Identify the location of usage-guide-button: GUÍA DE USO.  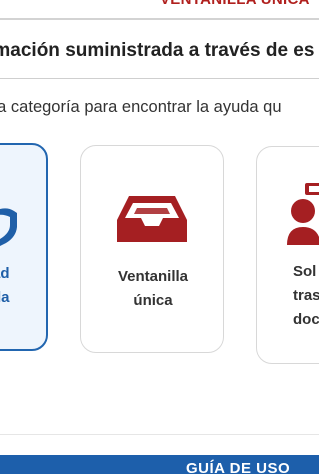
(252, 467).